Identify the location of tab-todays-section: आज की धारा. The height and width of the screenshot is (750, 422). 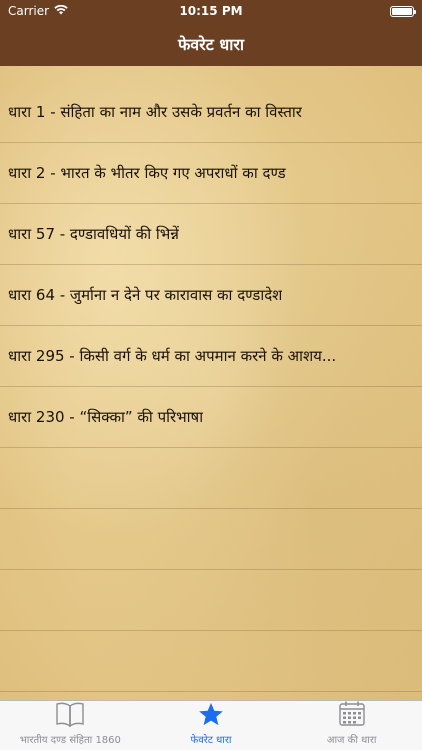
(351, 725).